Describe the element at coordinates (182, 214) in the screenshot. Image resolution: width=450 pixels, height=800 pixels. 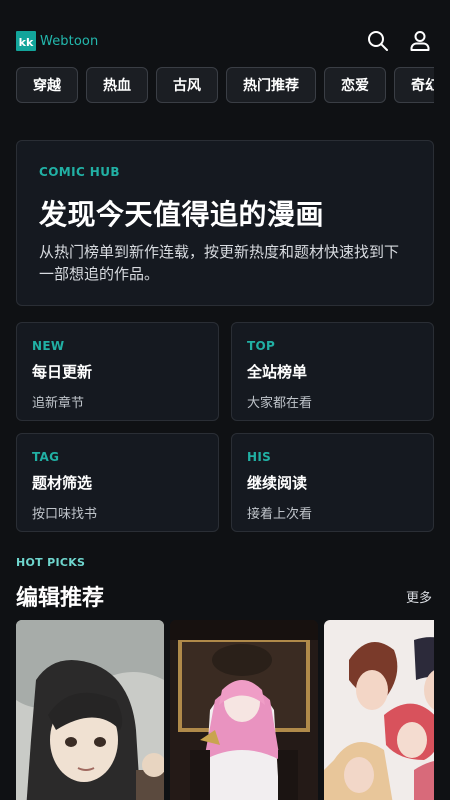
I see `hero-title: 发现今天值得追的漫画` at that location.